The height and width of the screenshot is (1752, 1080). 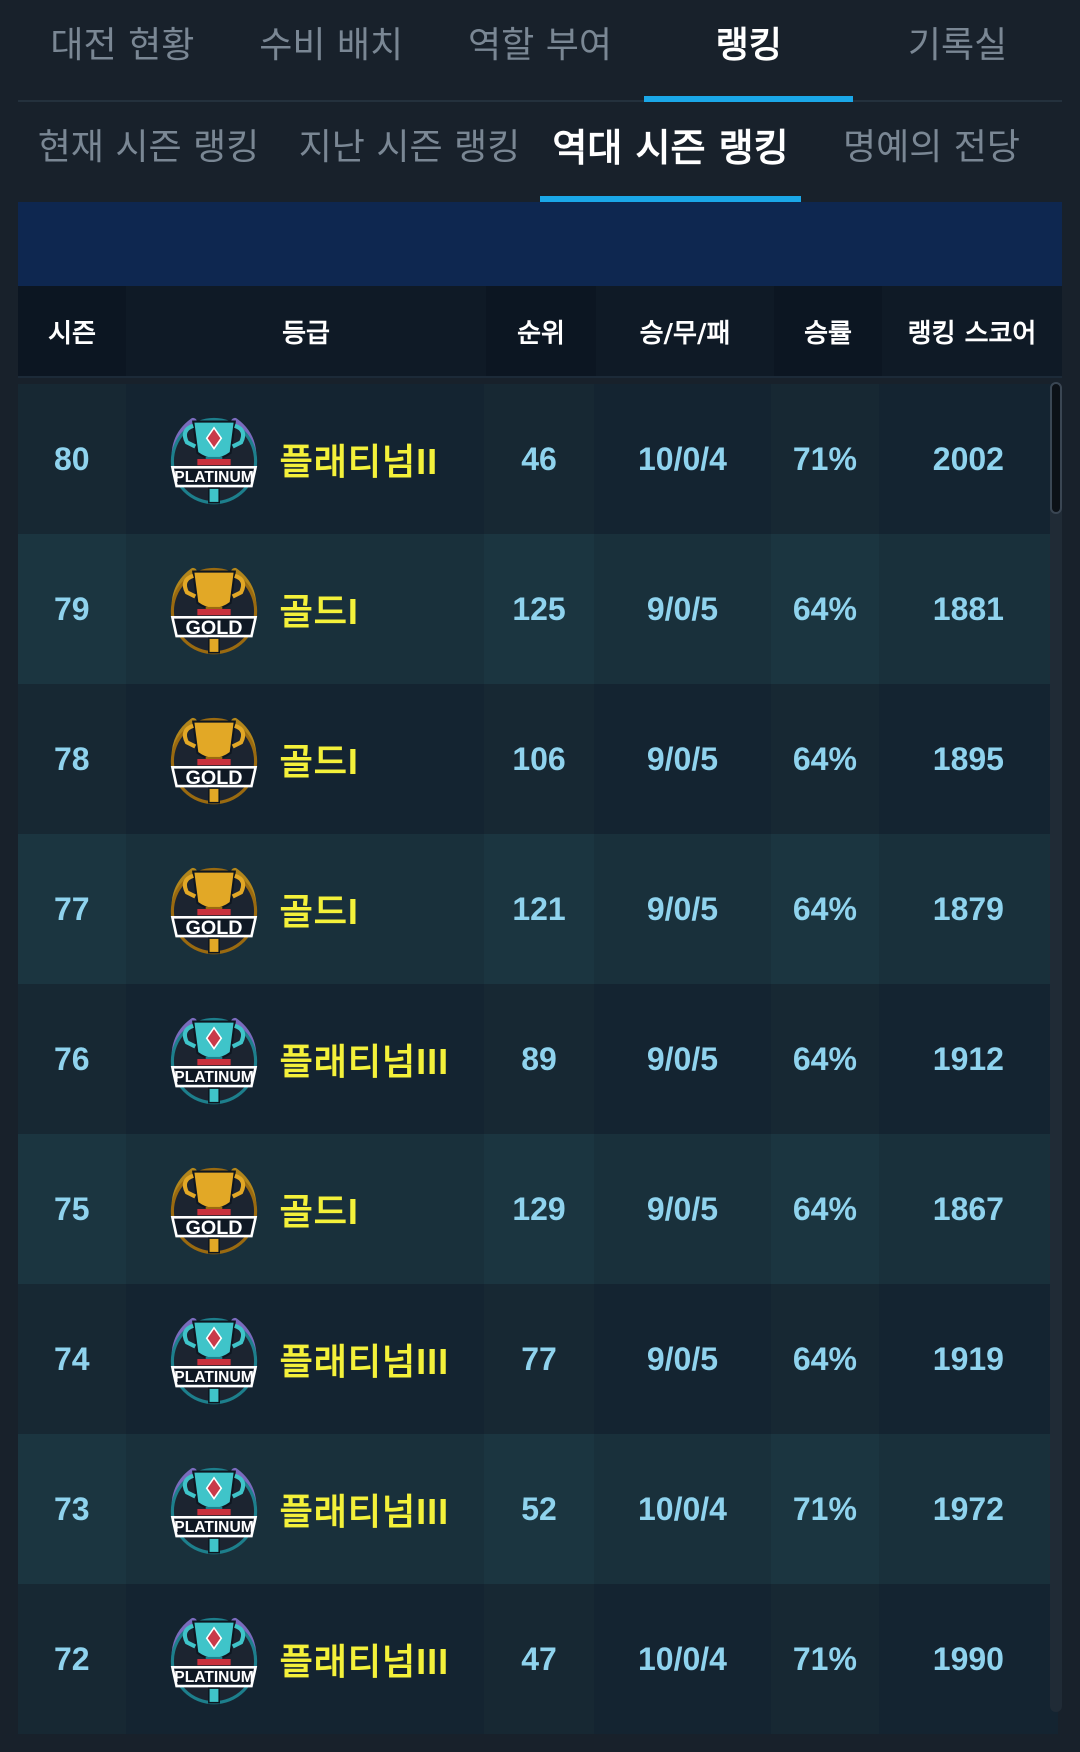 I want to click on table-header: 시즌 등급 순위 승/무/패 승률 랭킹 스코어, so click(x=540, y=332).